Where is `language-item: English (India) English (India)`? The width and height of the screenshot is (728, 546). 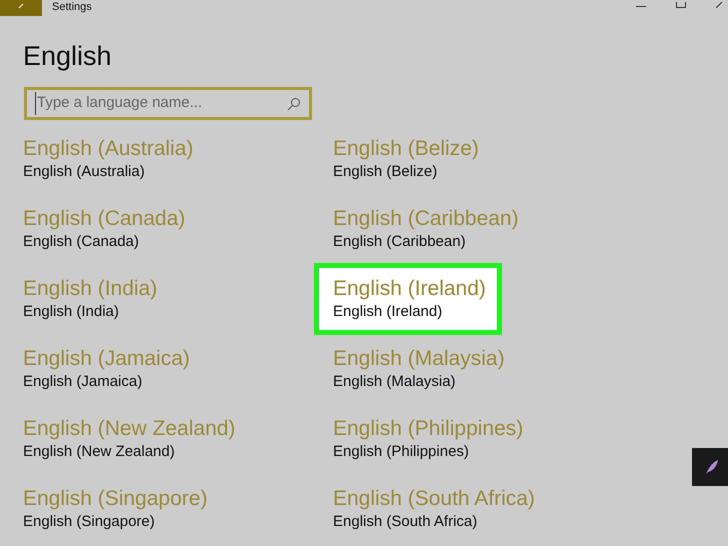 language-item: English (India) English (India) is located at coordinates (90, 299).